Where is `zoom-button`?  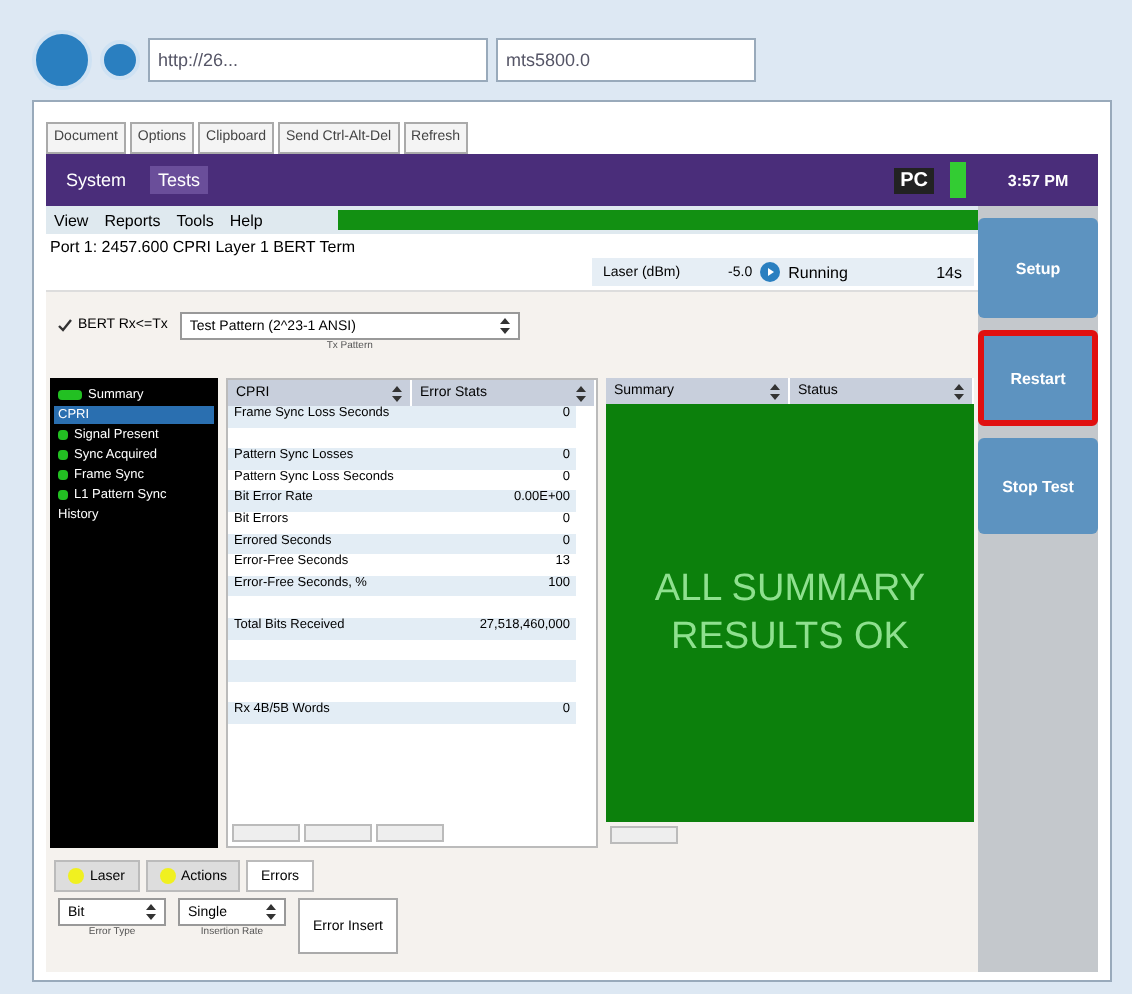
zoom-button is located at coordinates (644, 835).